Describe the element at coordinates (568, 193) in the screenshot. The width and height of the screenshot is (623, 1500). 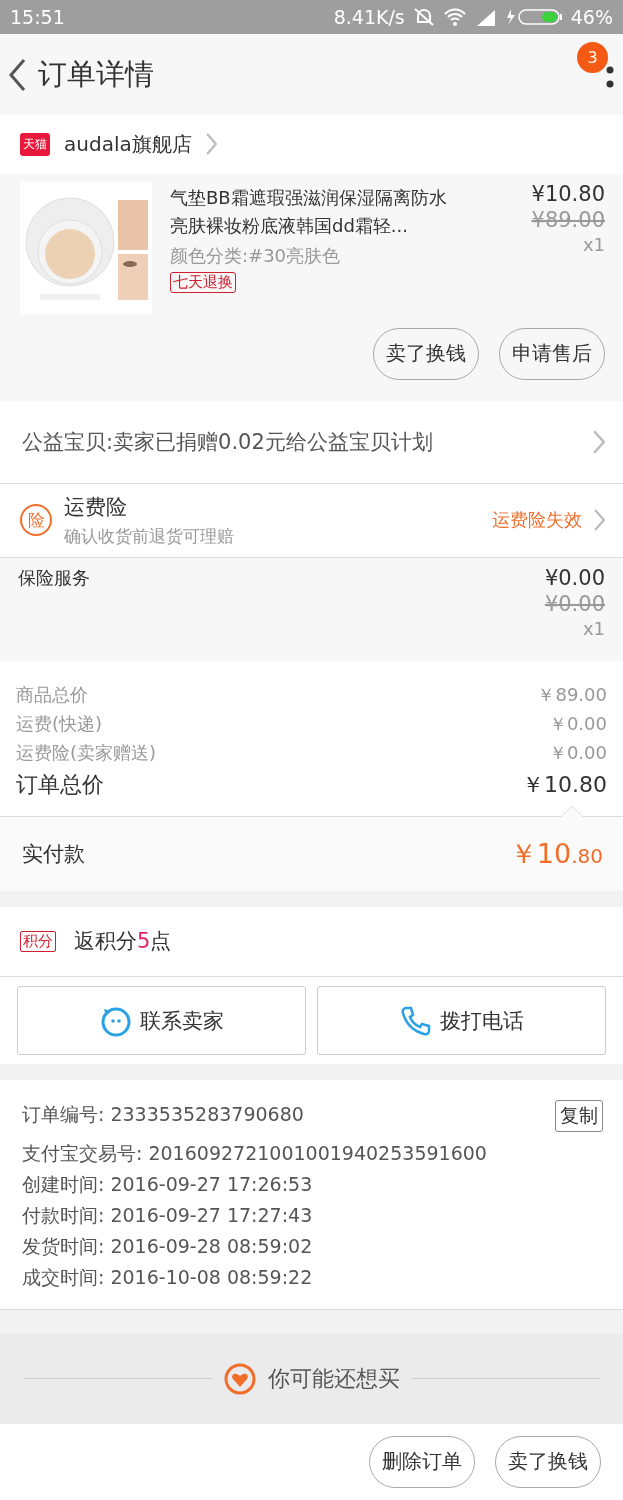
I see `product-price: ¥10.80` at that location.